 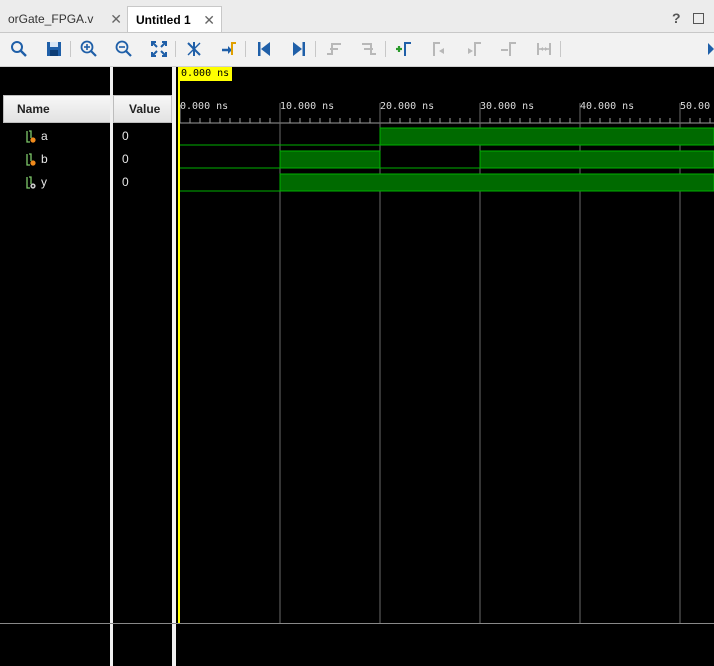 I want to click on go-to-start-icon, so click(x=264, y=49).